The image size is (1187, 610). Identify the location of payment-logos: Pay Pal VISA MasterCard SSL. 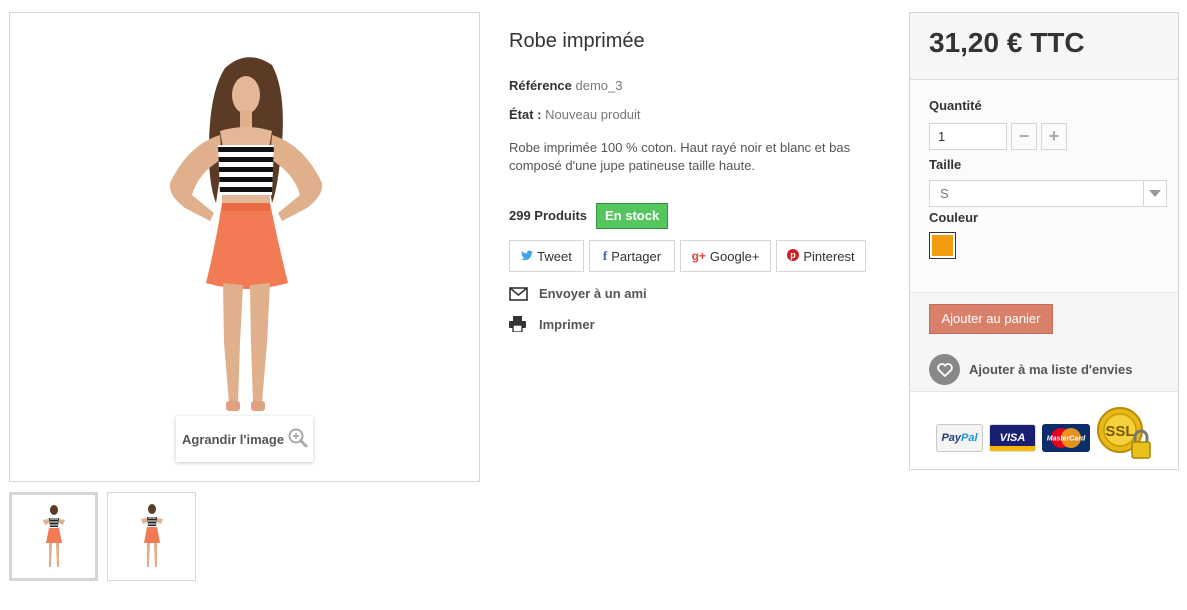
(1044, 430).